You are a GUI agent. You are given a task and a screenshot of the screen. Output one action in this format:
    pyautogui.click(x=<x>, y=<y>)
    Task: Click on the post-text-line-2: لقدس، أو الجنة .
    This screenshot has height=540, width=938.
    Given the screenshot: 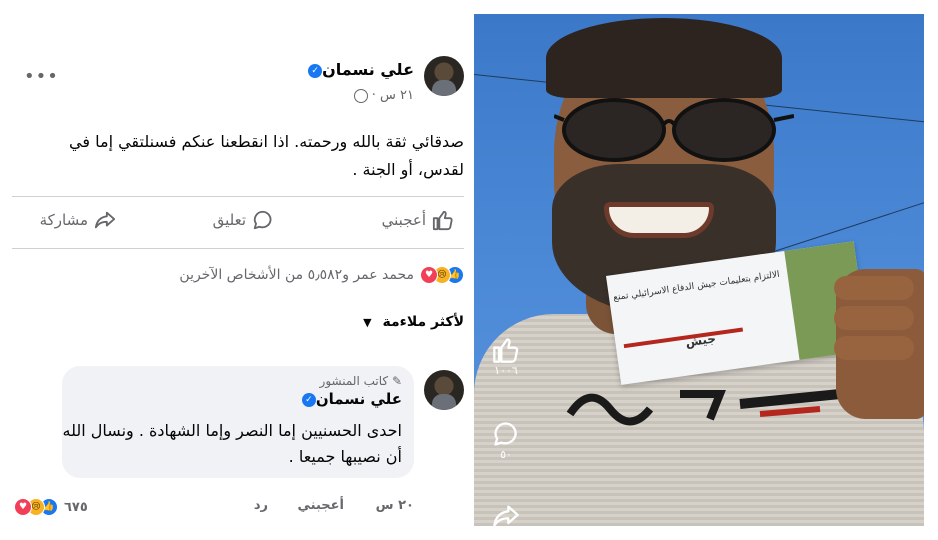 What is the action you would take?
    pyautogui.click(x=408, y=169)
    